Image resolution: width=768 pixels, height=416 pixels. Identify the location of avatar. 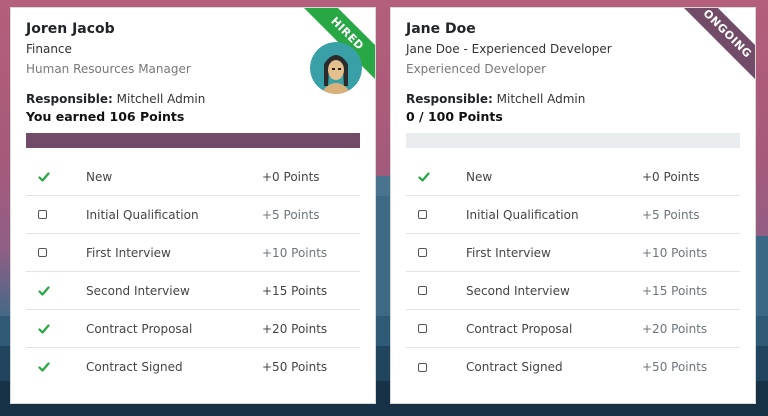
(336, 68).